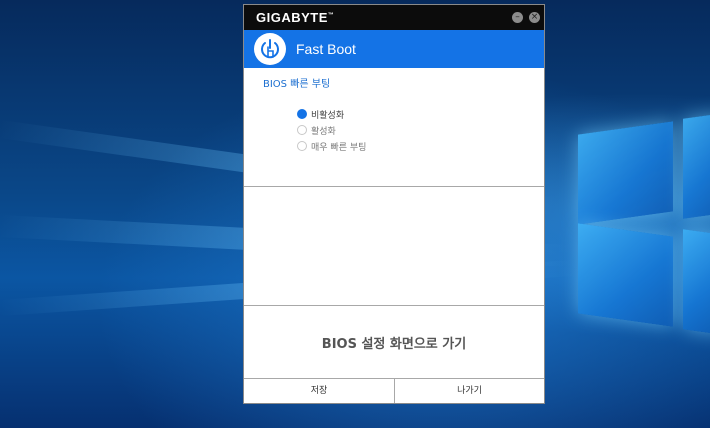  Describe the element at coordinates (339, 148) in the screenshot. I see `radio-label: 매우 빠른 부팅` at that location.